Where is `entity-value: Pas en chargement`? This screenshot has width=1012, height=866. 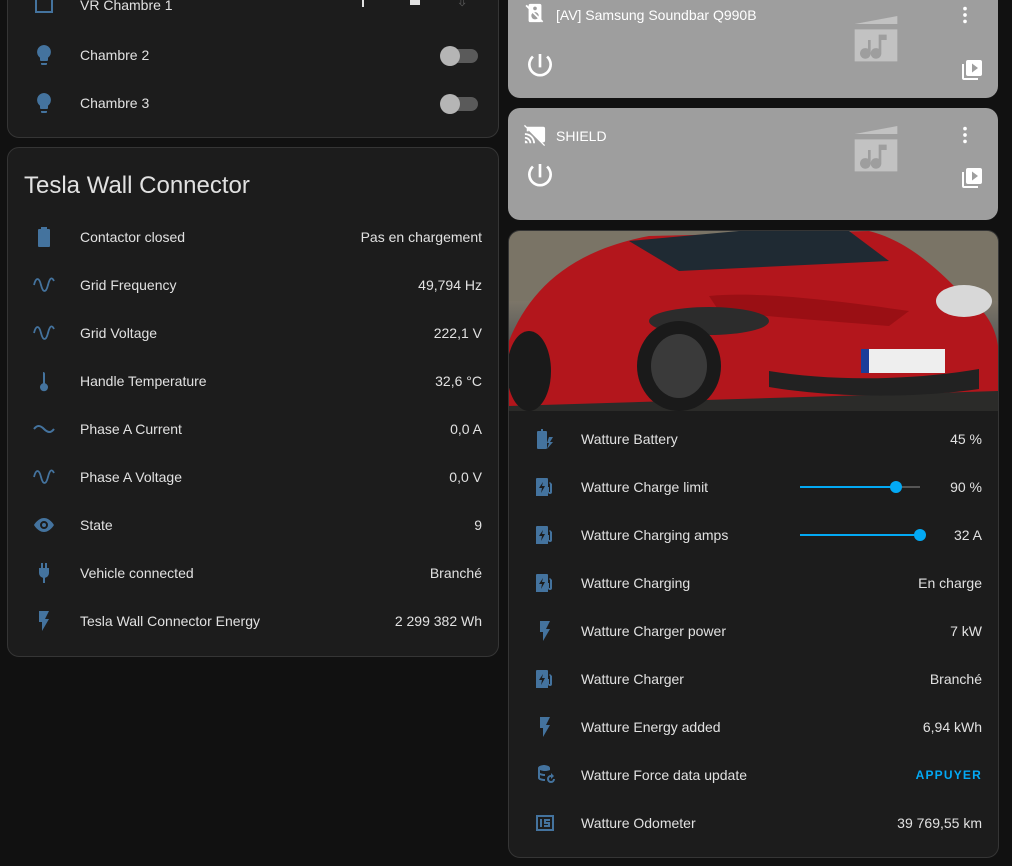
entity-value: Pas en chargement is located at coordinates (421, 237).